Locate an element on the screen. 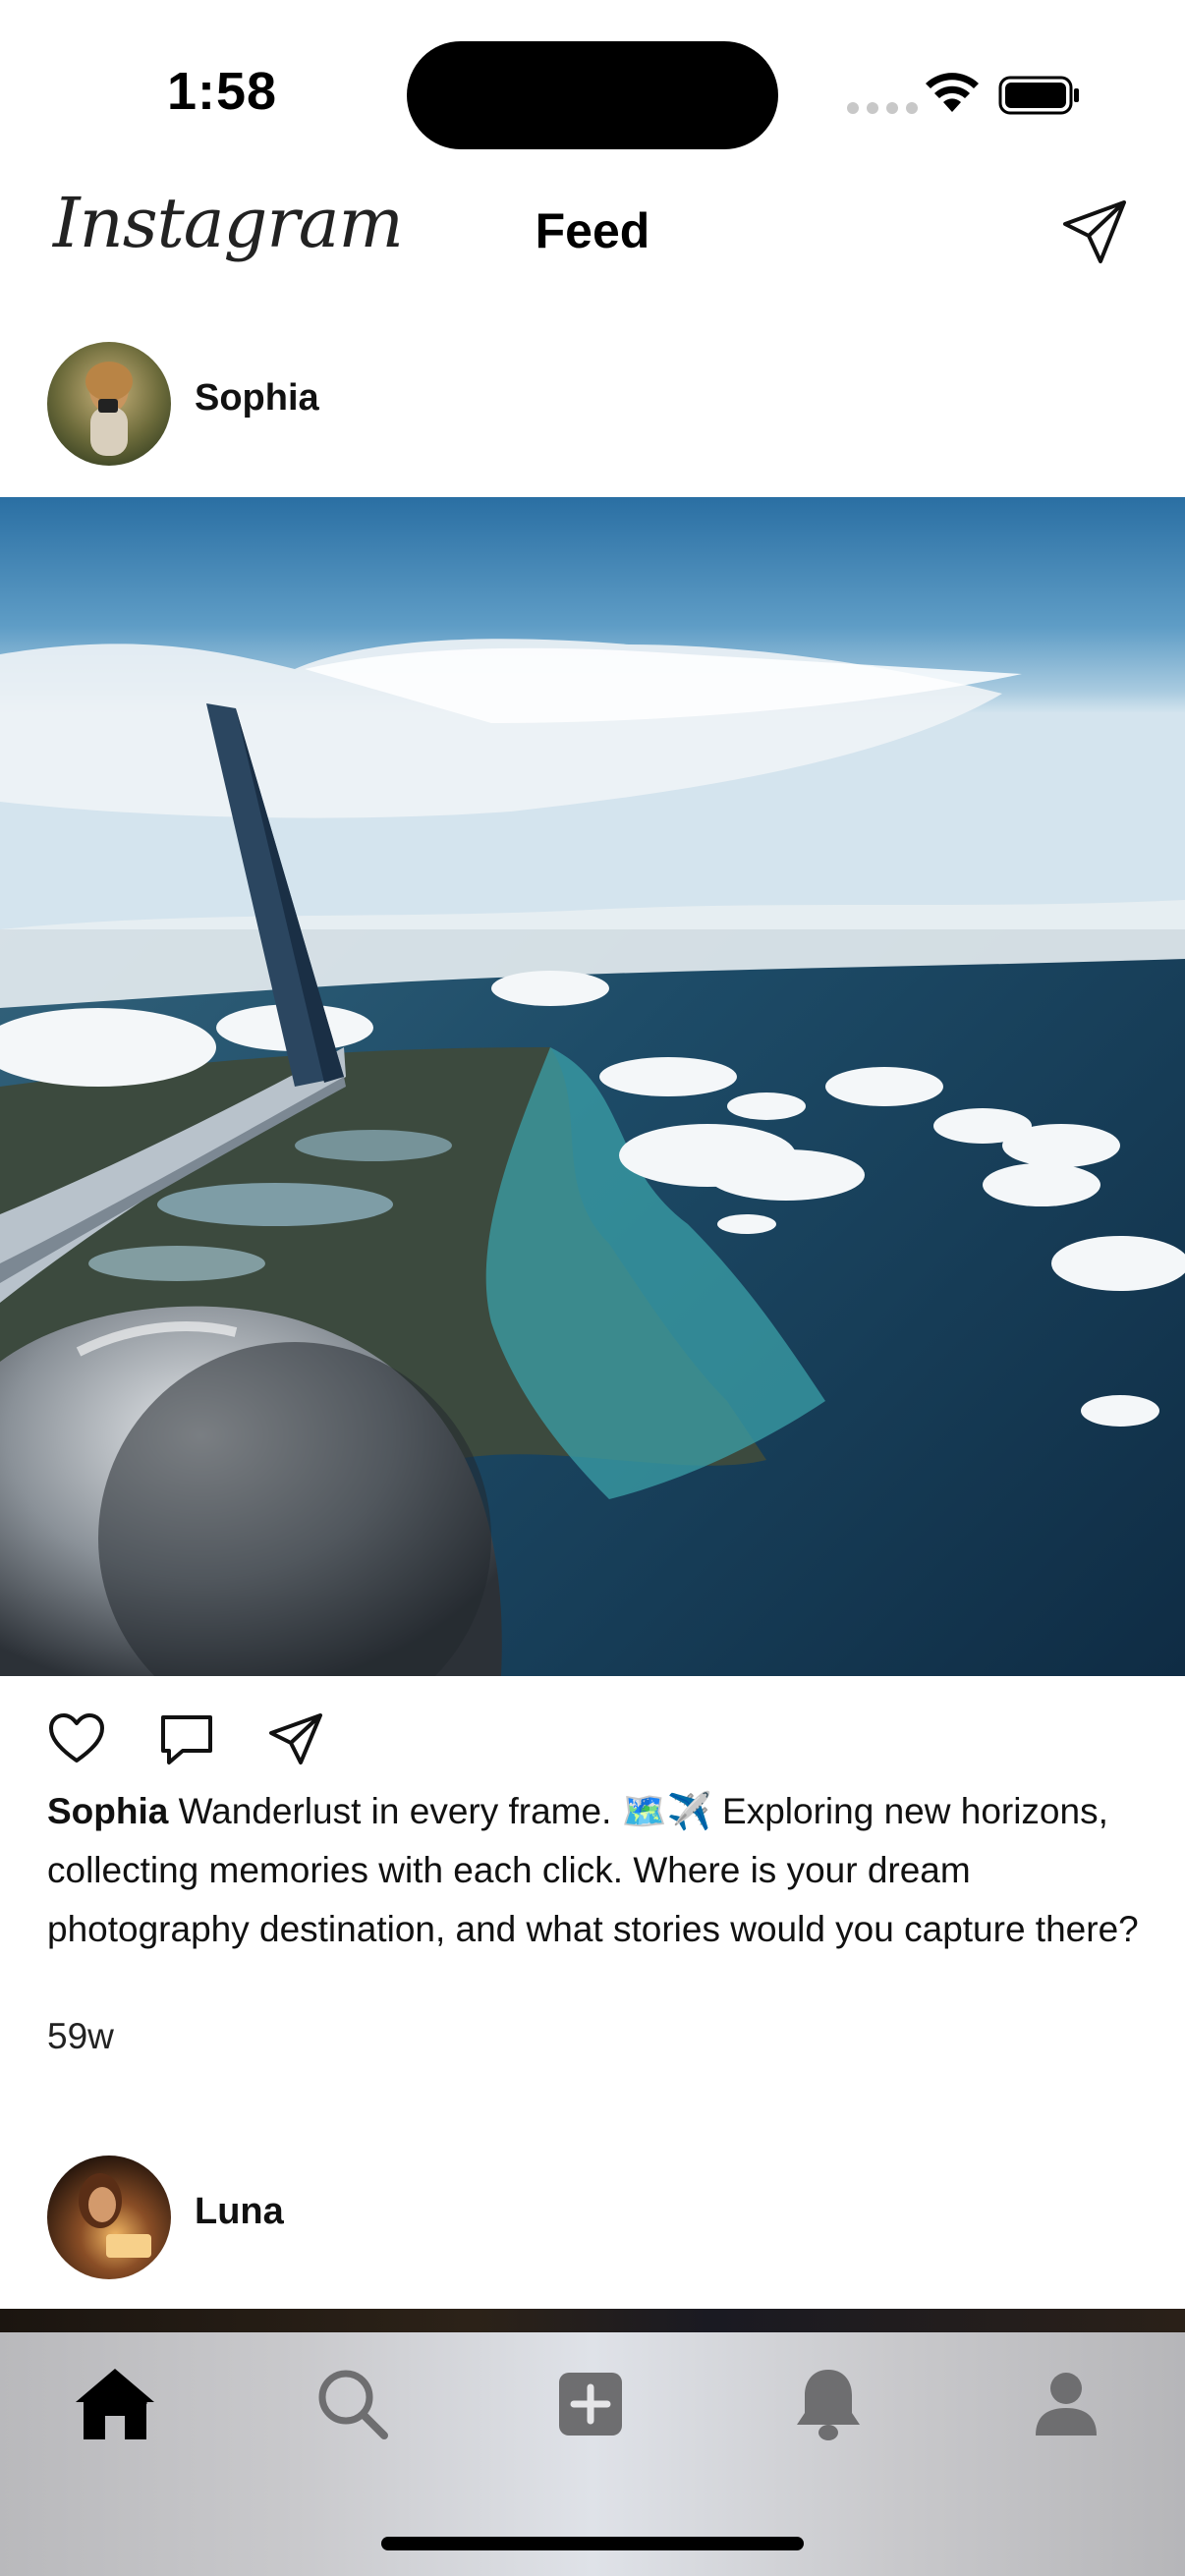 Image resolution: width=1185 pixels, height=2576 pixels. search-icon is located at coordinates (353, 2404).